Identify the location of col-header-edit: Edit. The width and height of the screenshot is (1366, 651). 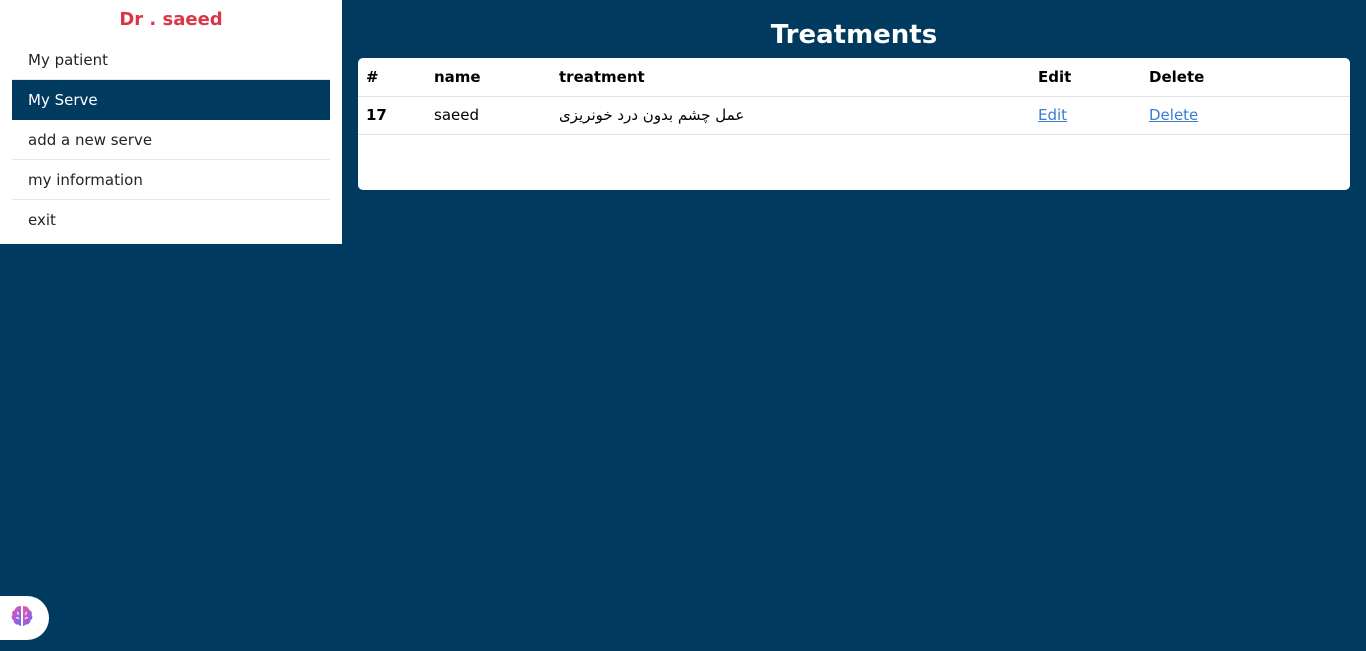
(1085, 77).